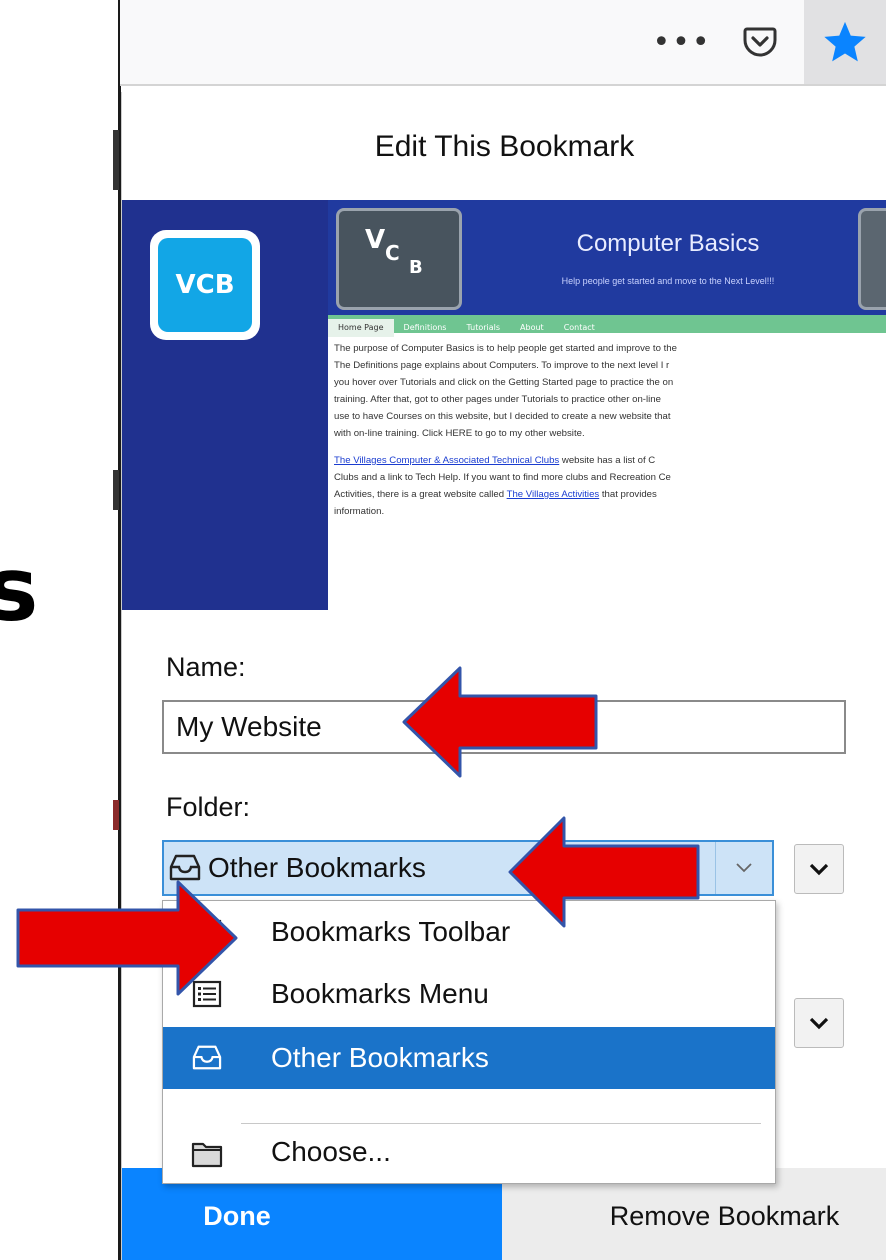  What do you see at coordinates (207, 1058) in the screenshot?
I see `other-bookmarks-icon` at bounding box center [207, 1058].